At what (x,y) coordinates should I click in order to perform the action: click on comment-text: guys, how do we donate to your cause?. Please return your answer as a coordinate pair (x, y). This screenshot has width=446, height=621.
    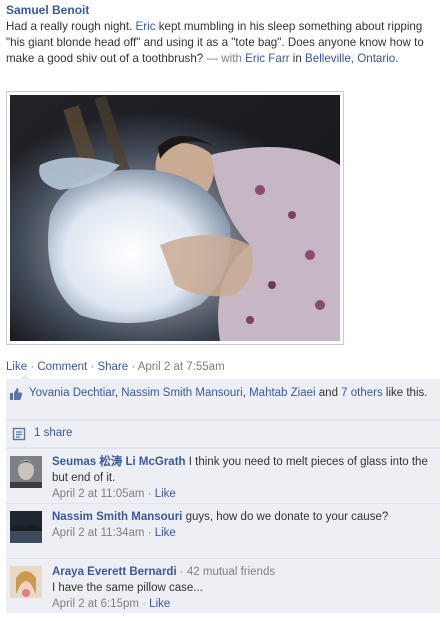
    Looking at the image, I should click on (287, 517).